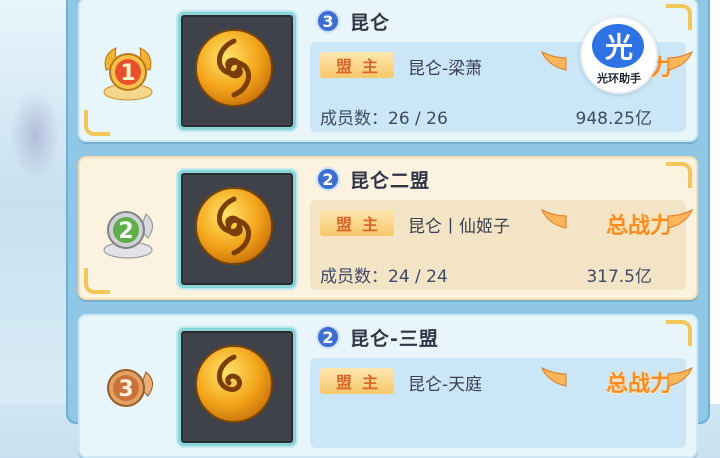  I want to click on guild-info-box: 盟主 昆仑-天庭 总战力, so click(501, 403).